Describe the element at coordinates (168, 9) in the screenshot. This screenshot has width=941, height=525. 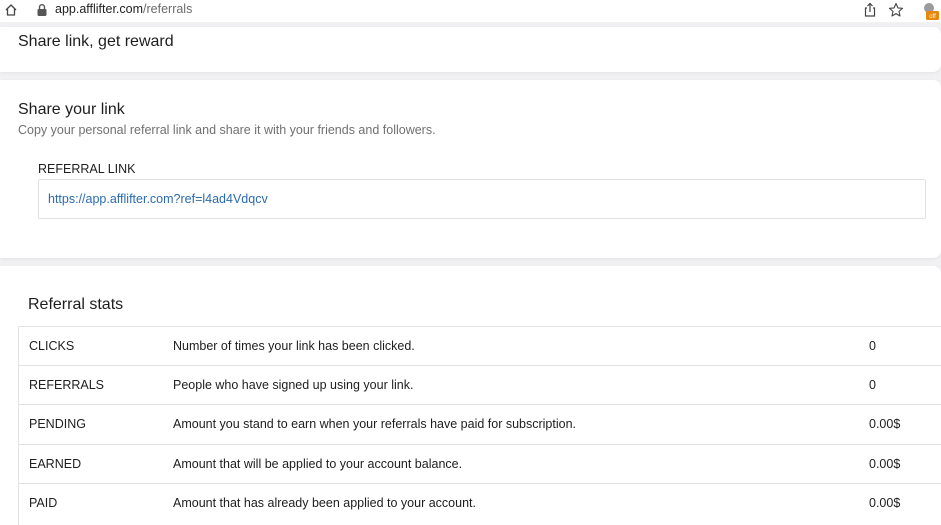
I see `url-path: /referrals` at that location.